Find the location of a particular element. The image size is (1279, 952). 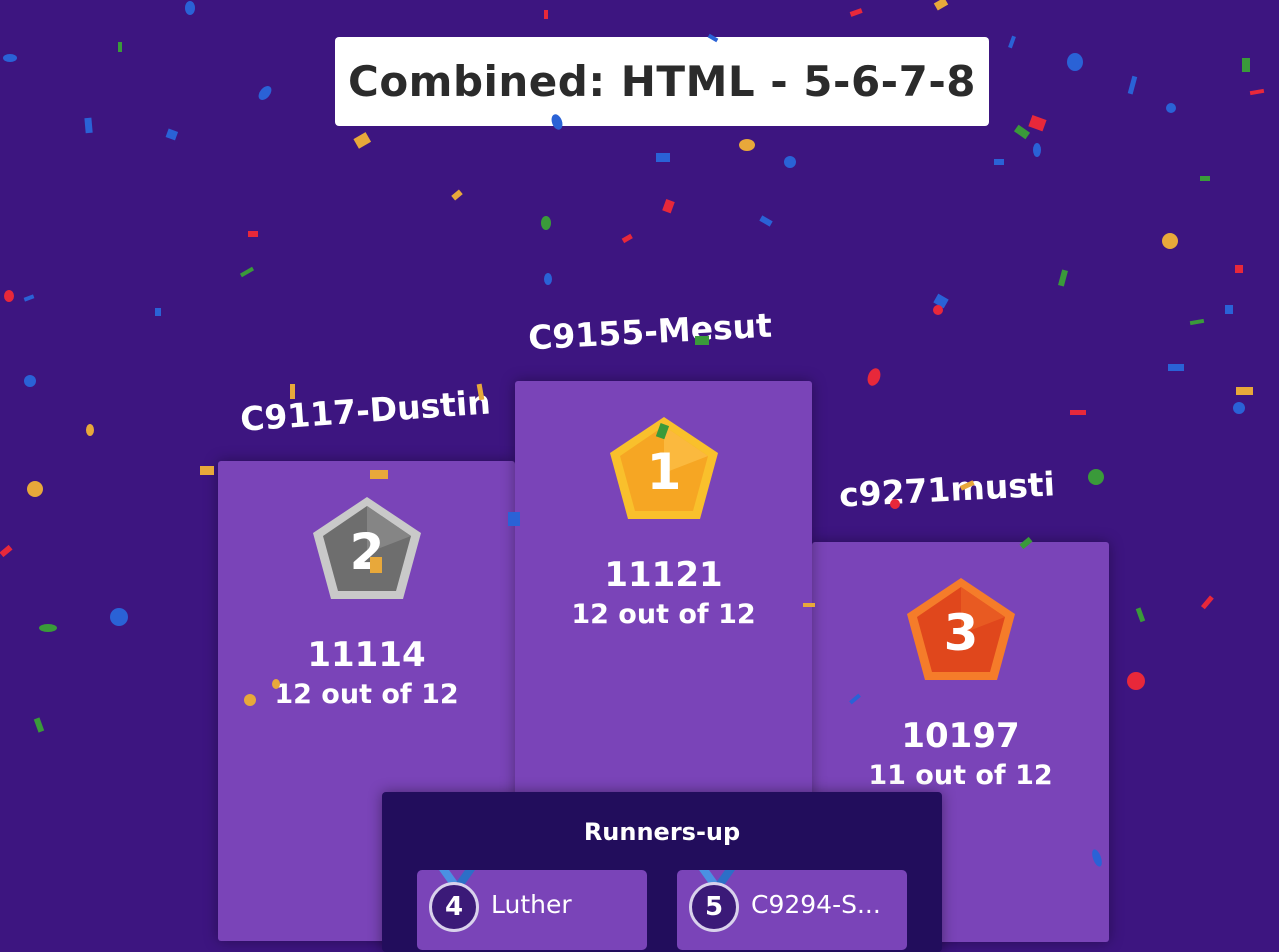

third-place-correct: 11 out of 12 is located at coordinates (960, 775).